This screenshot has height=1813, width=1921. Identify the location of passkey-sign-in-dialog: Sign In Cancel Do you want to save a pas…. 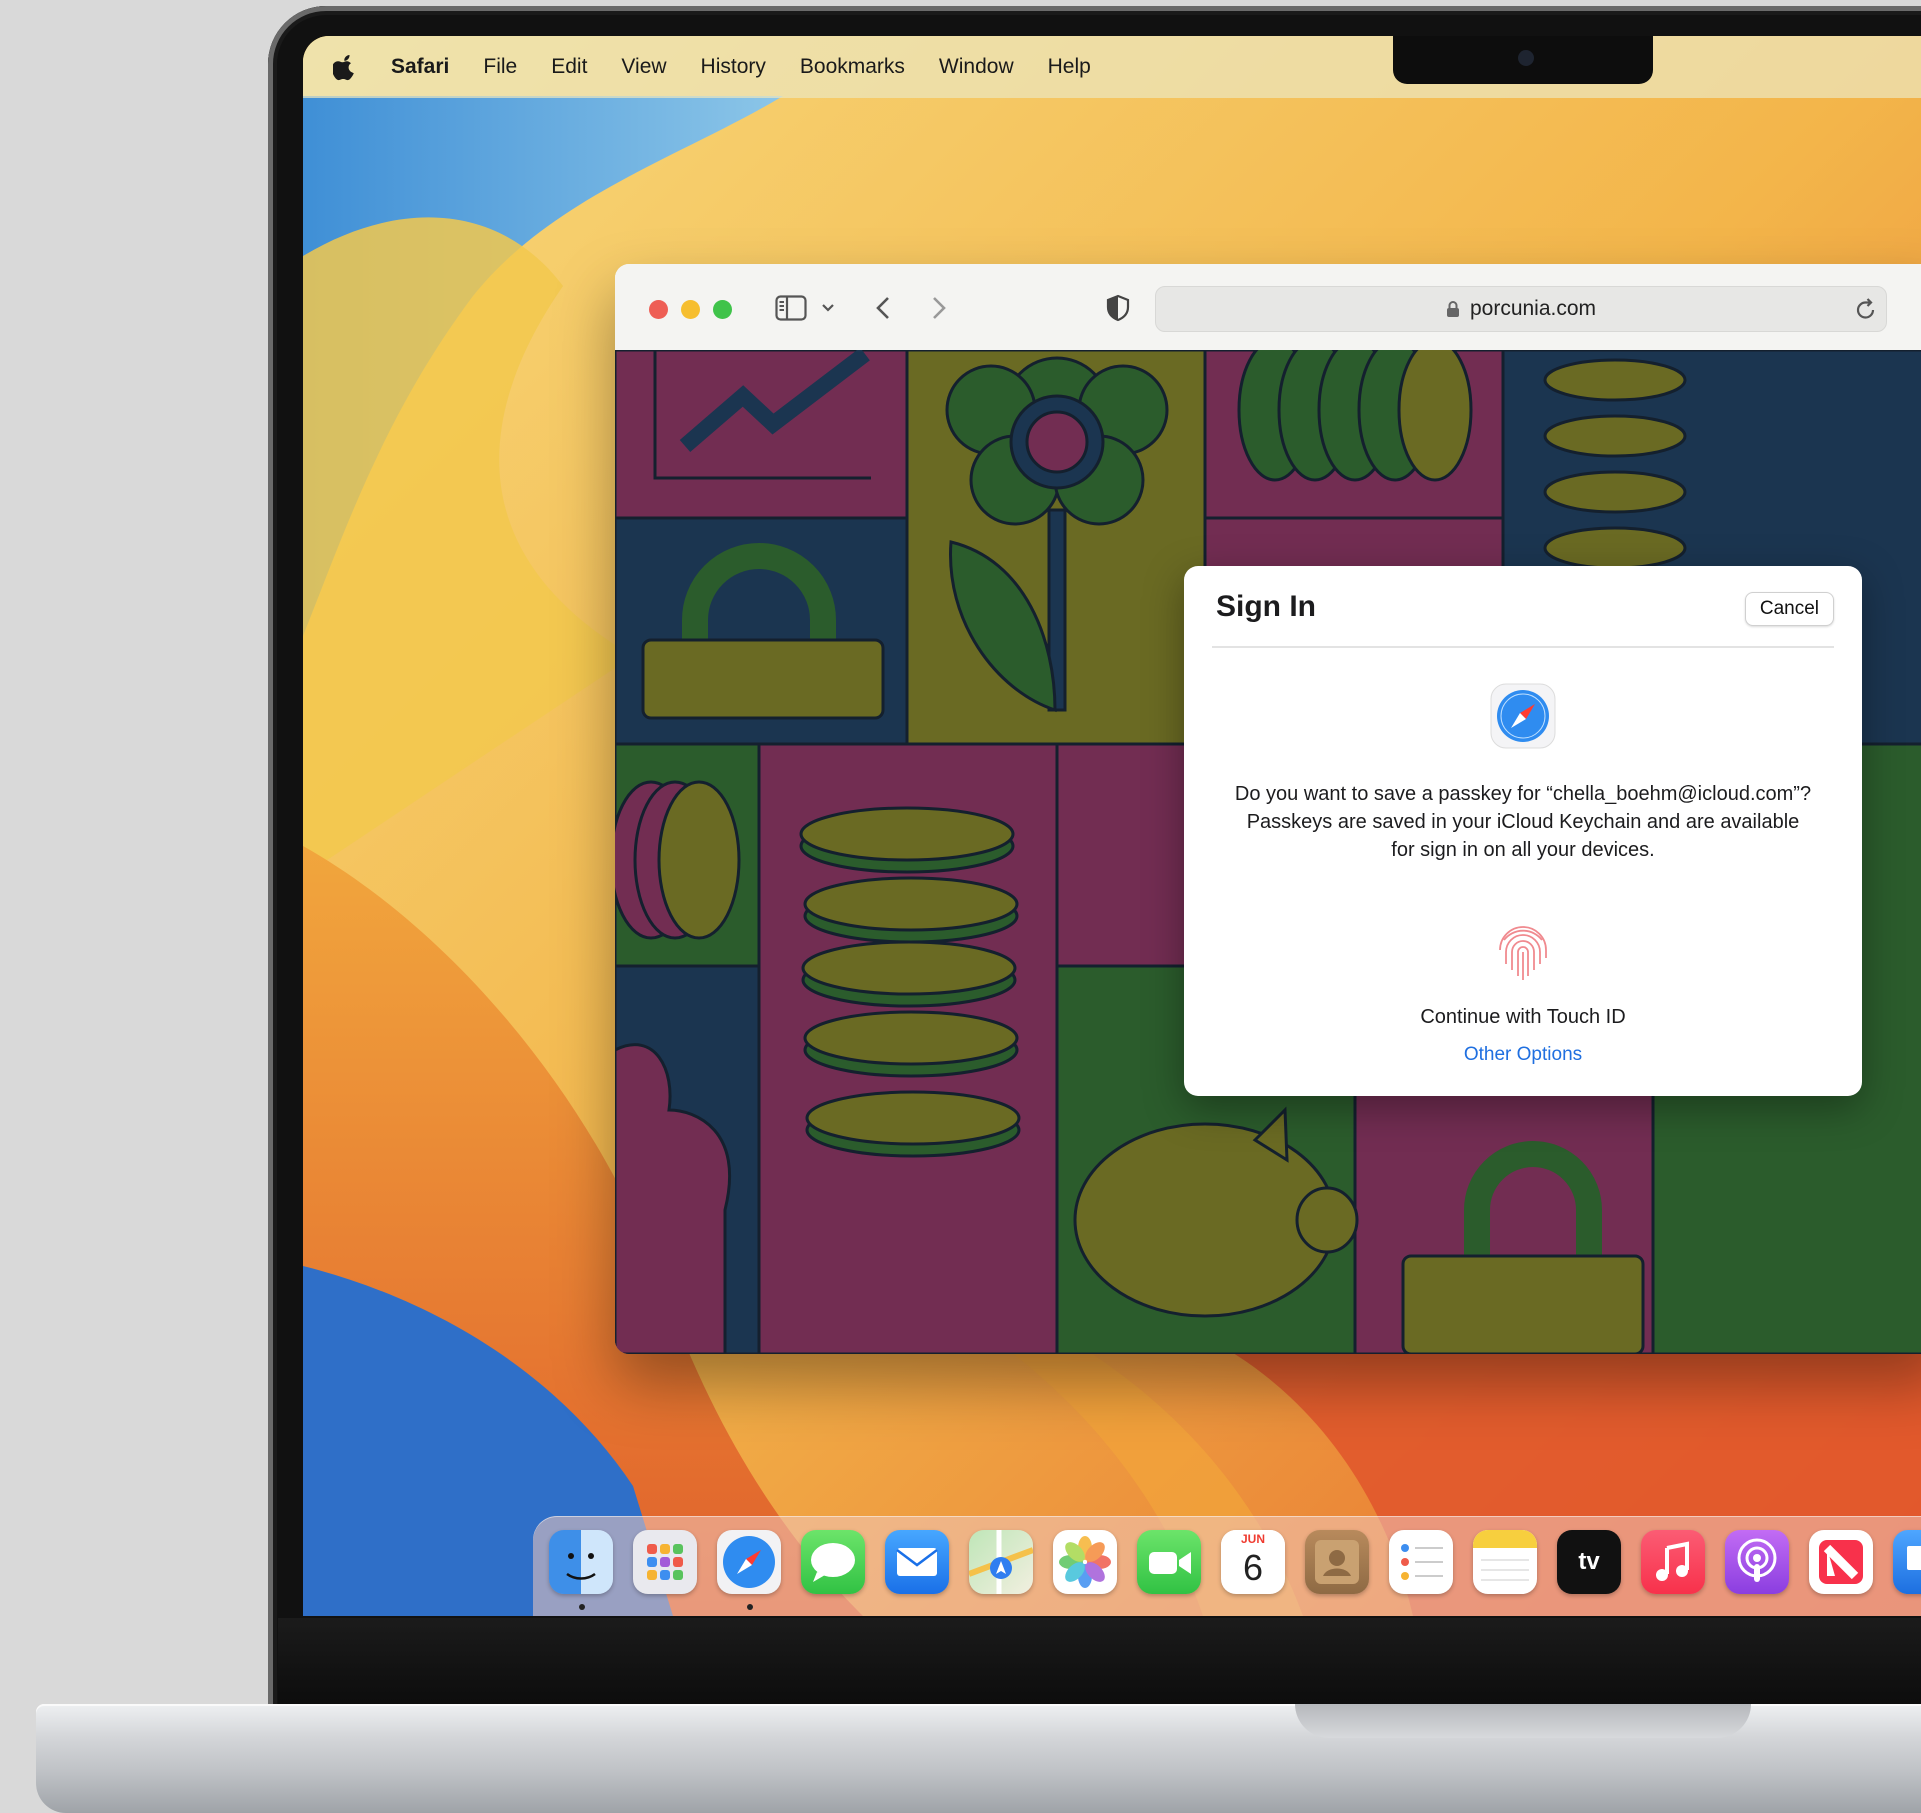
(1523, 831).